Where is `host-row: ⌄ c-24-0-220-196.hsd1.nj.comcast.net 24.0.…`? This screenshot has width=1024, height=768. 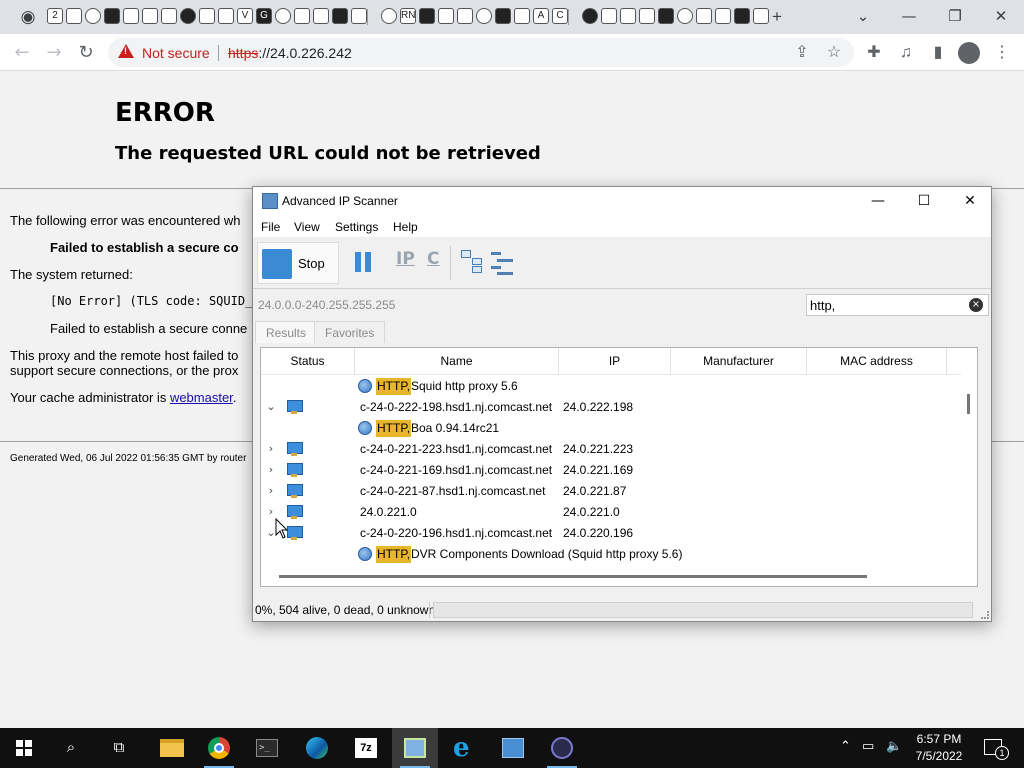 host-row: ⌄ c-24-0-220-196.hsd1.nj.comcast.net 24.0.… is located at coordinates (611, 533).